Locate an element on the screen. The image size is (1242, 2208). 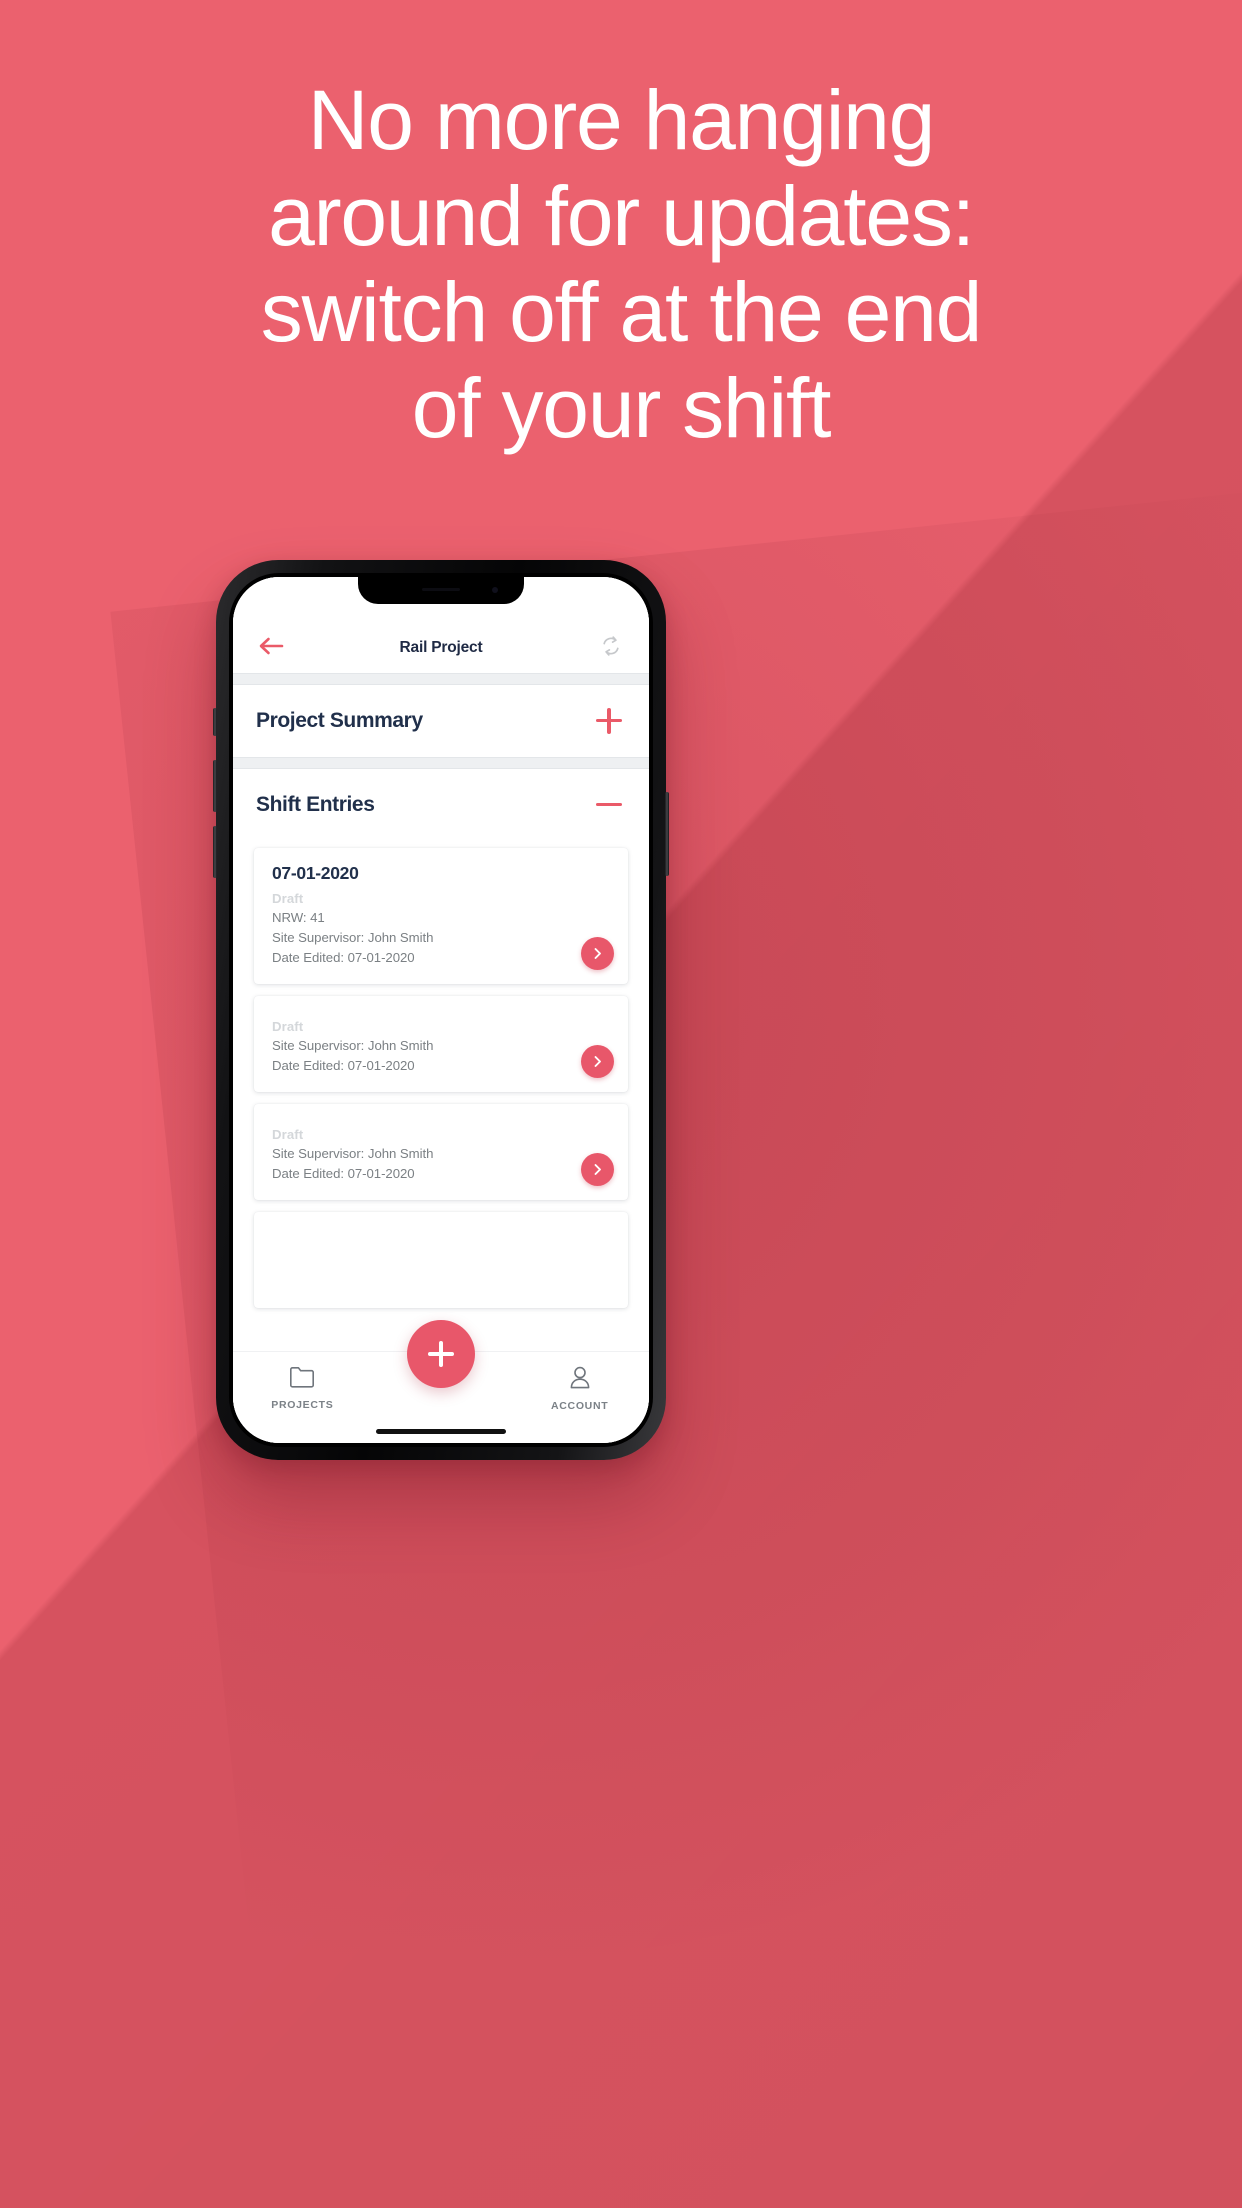
phone-mute-switch is located at coordinates (215, 722).